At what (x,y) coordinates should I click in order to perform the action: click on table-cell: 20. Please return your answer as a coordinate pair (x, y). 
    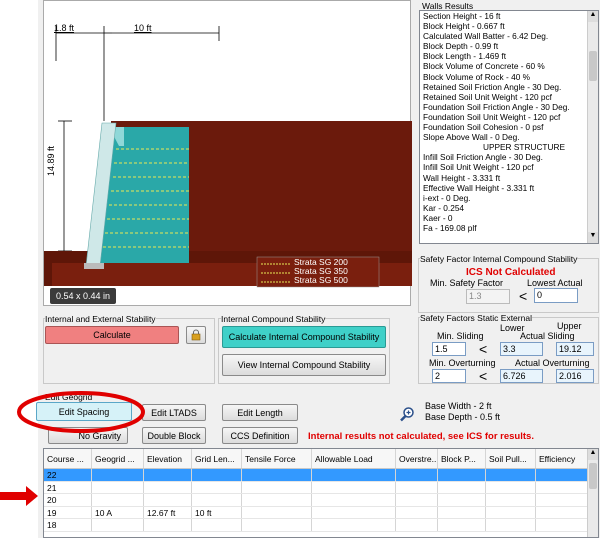
    Looking at the image, I should click on (68, 500).